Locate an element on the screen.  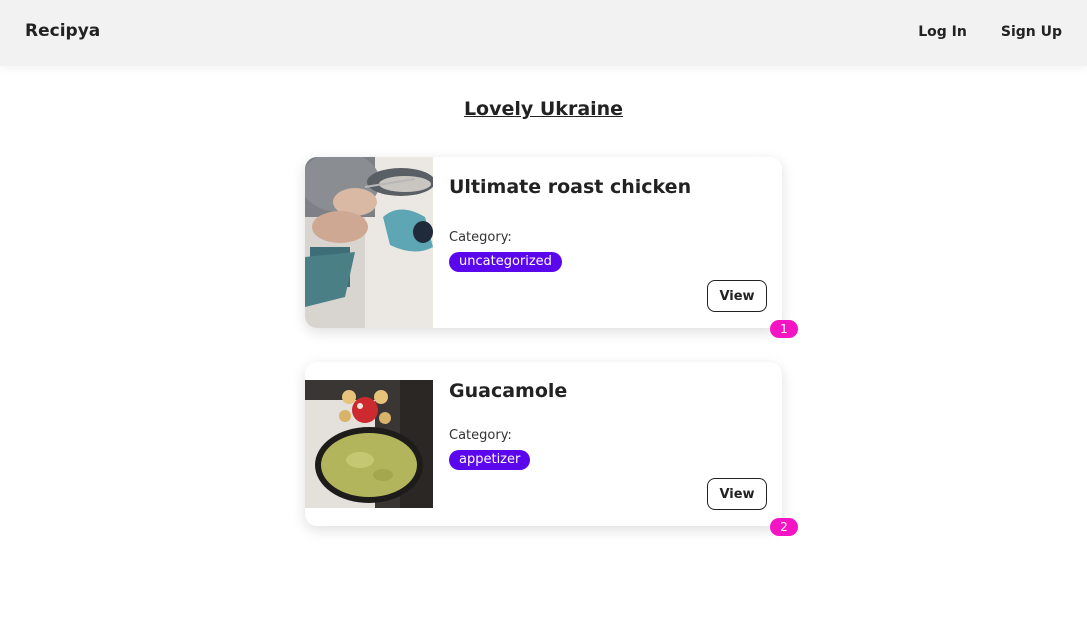
index-badge: 2 is located at coordinates (784, 527).